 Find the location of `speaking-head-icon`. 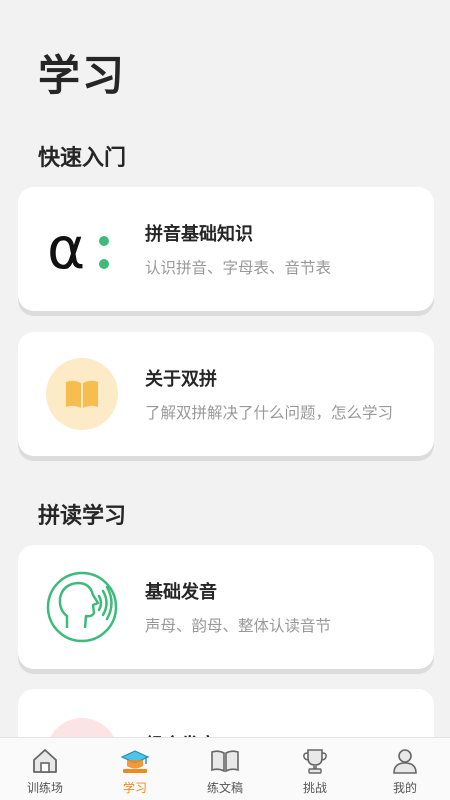

speaking-head-icon is located at coordinates (82, 607).